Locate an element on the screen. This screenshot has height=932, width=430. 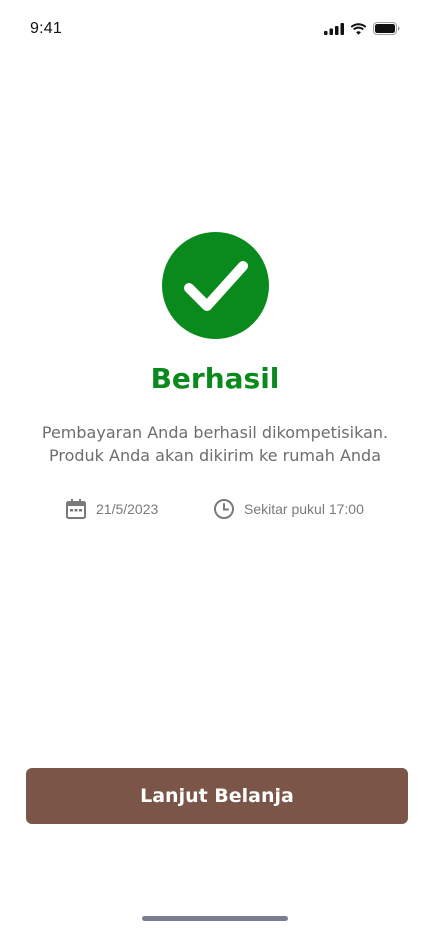
status-icons is located at coordinates (362, 28).